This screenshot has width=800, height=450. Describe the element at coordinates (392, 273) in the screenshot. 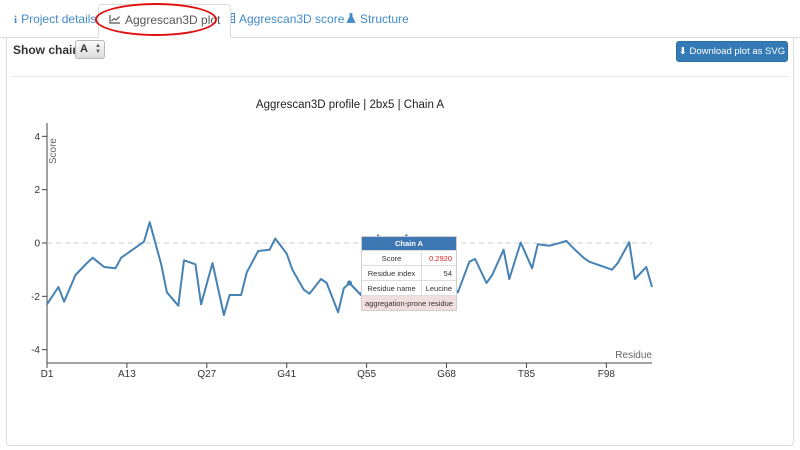

I see `tooltip-key: Residue index` at that location.